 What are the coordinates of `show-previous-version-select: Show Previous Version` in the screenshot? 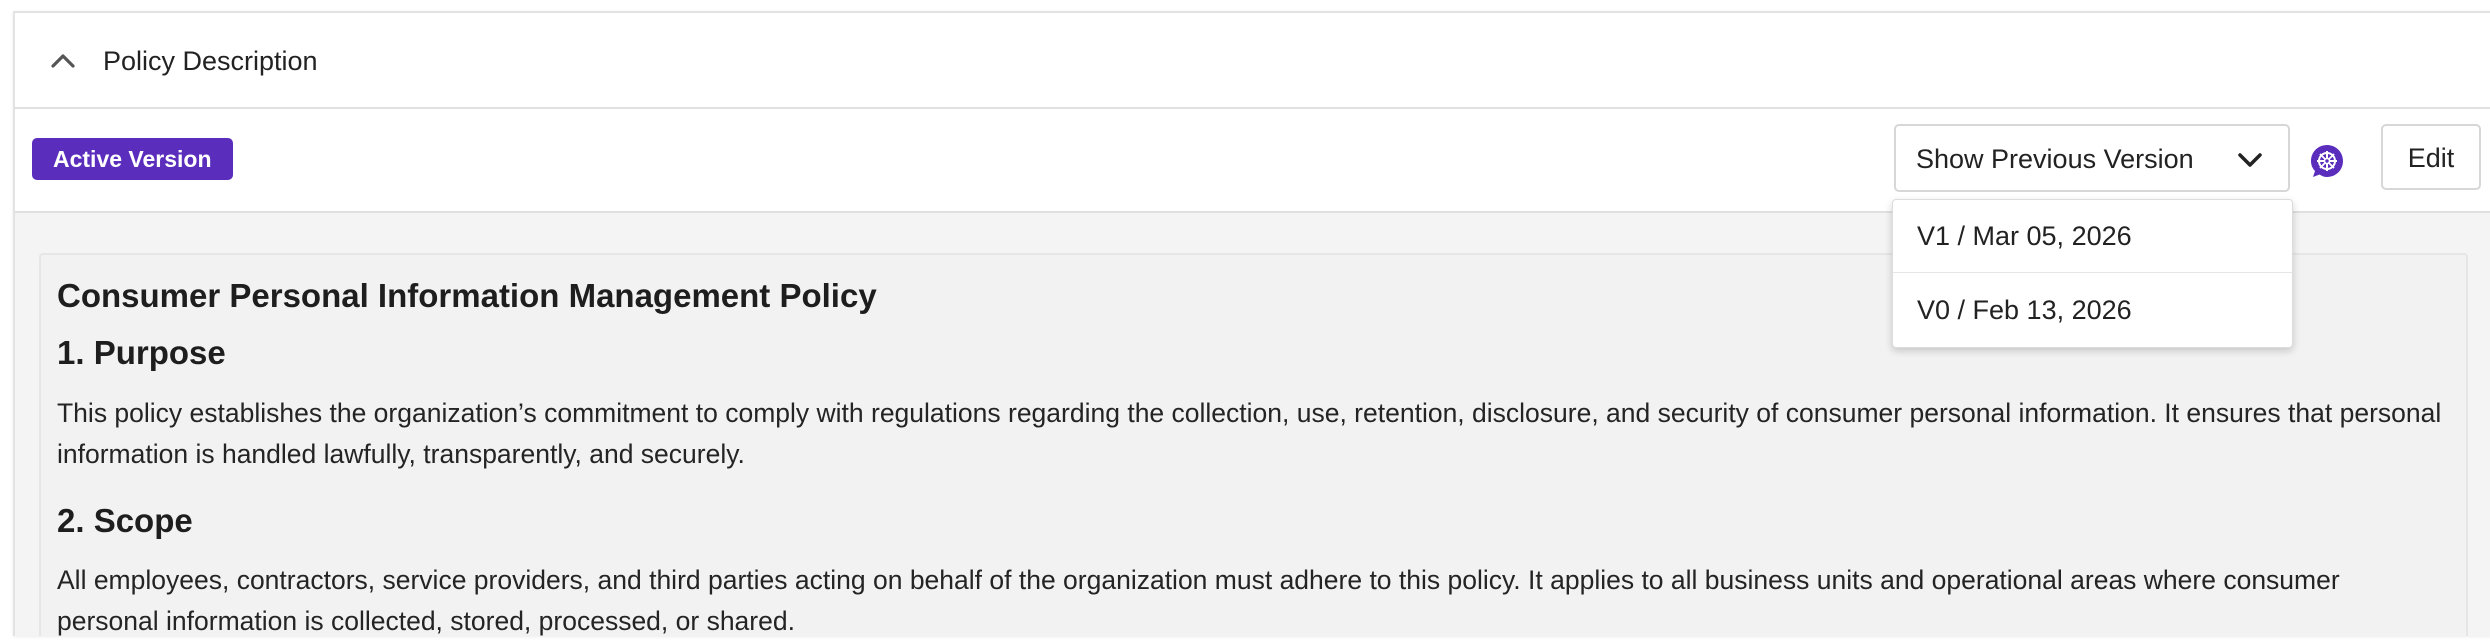 It's located at (2092, 158).